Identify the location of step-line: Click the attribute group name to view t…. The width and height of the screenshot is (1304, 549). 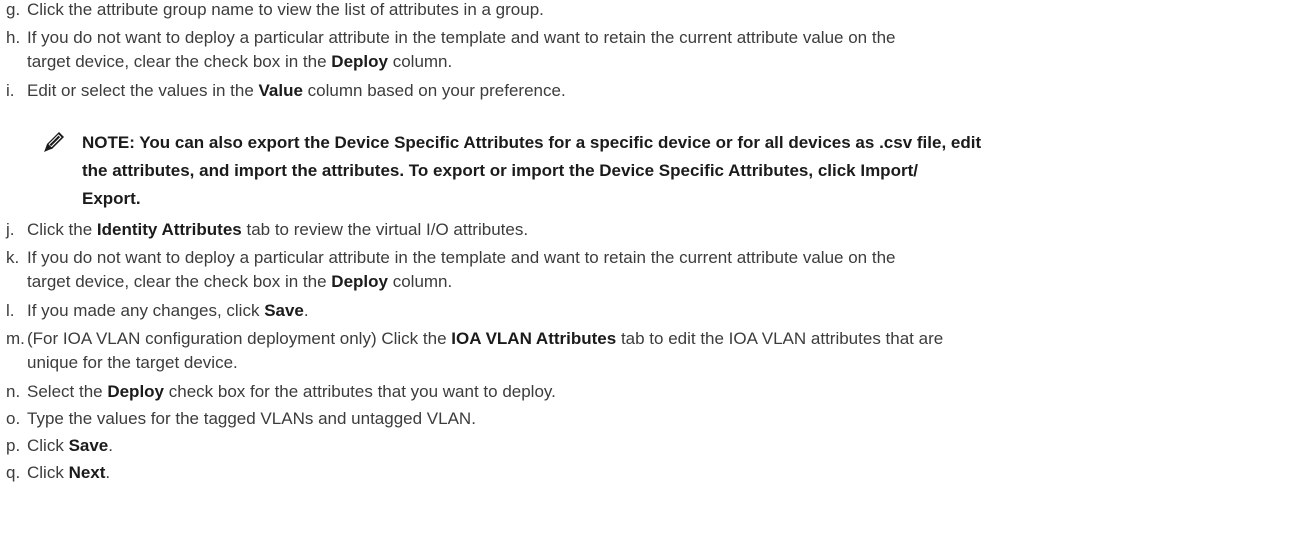
(661, 11).